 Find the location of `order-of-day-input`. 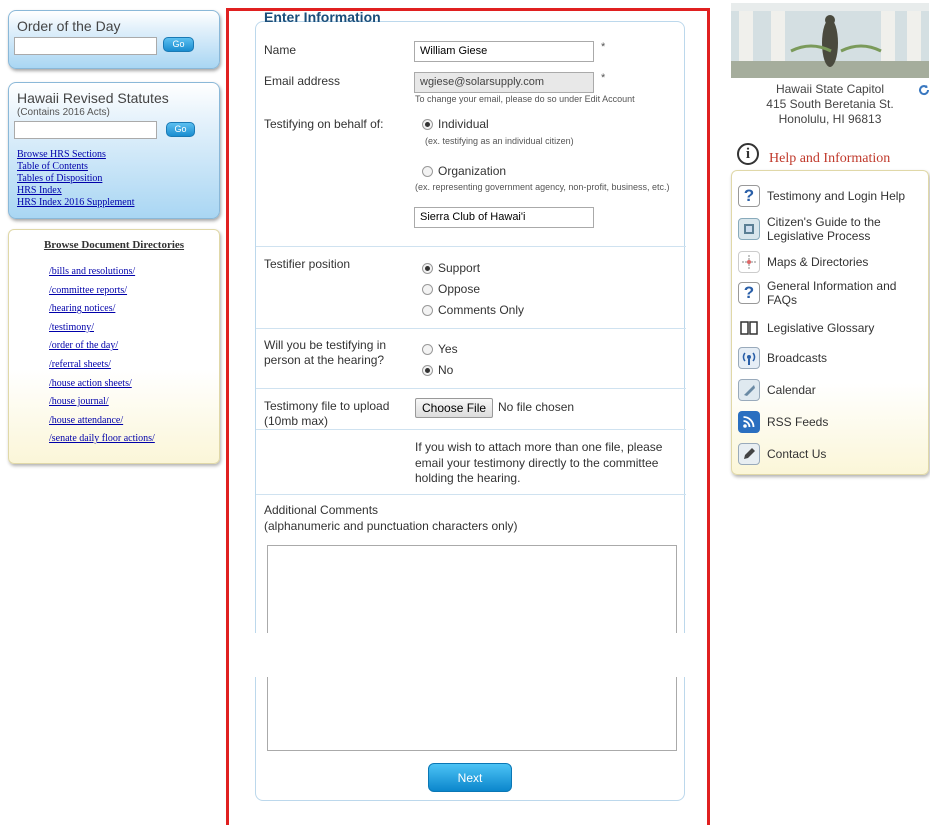

order-of-day-input is located at coordinates (85, 46).